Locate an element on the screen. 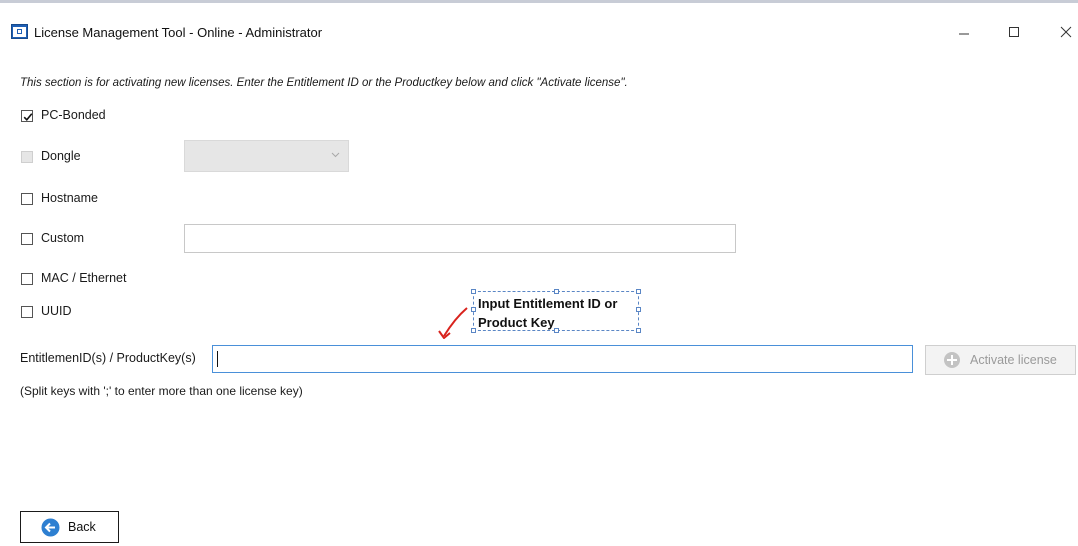 Image resolution: width=1078 pixels, height=546 pixels. uuid-label: UUID is located at coordinates (56, 311).